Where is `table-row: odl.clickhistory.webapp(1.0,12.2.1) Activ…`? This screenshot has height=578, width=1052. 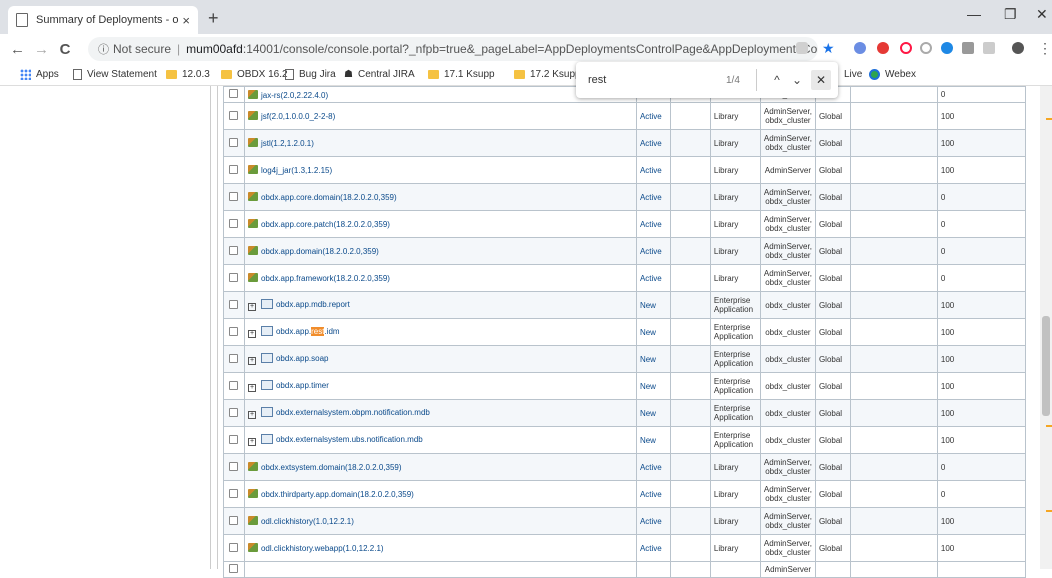 table-row: odl.clickhistory.webapp(1.0,12.2.1) Activ… is located at coordinates (625, 548).